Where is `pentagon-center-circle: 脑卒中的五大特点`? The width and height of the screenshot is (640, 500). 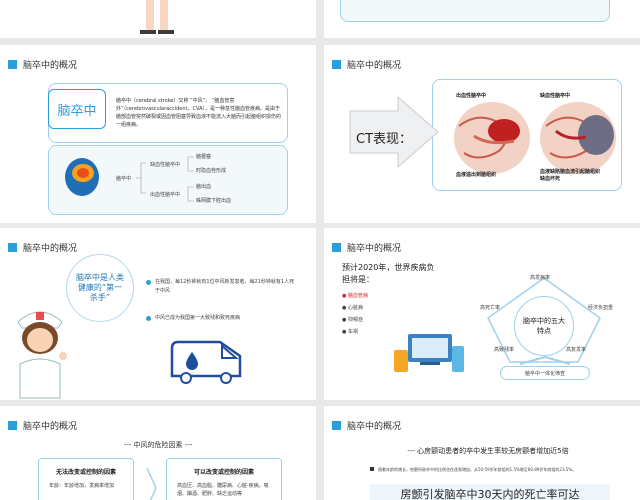 pentagon-center-circle: 脑卒中的五大特点 is located at coordinates (544, 326).